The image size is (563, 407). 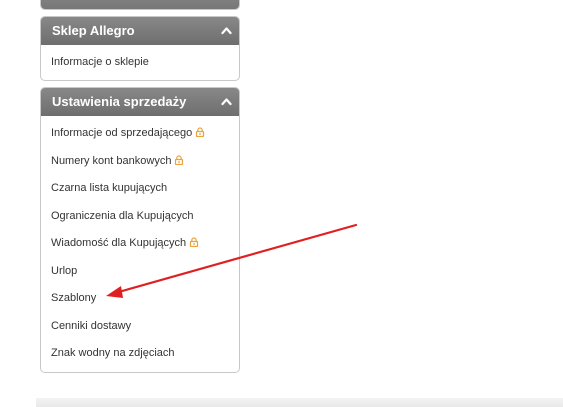 I want to click on menu-item-cenniki-dostawy: Cenniki dostawy, so click(x=140, y=327).